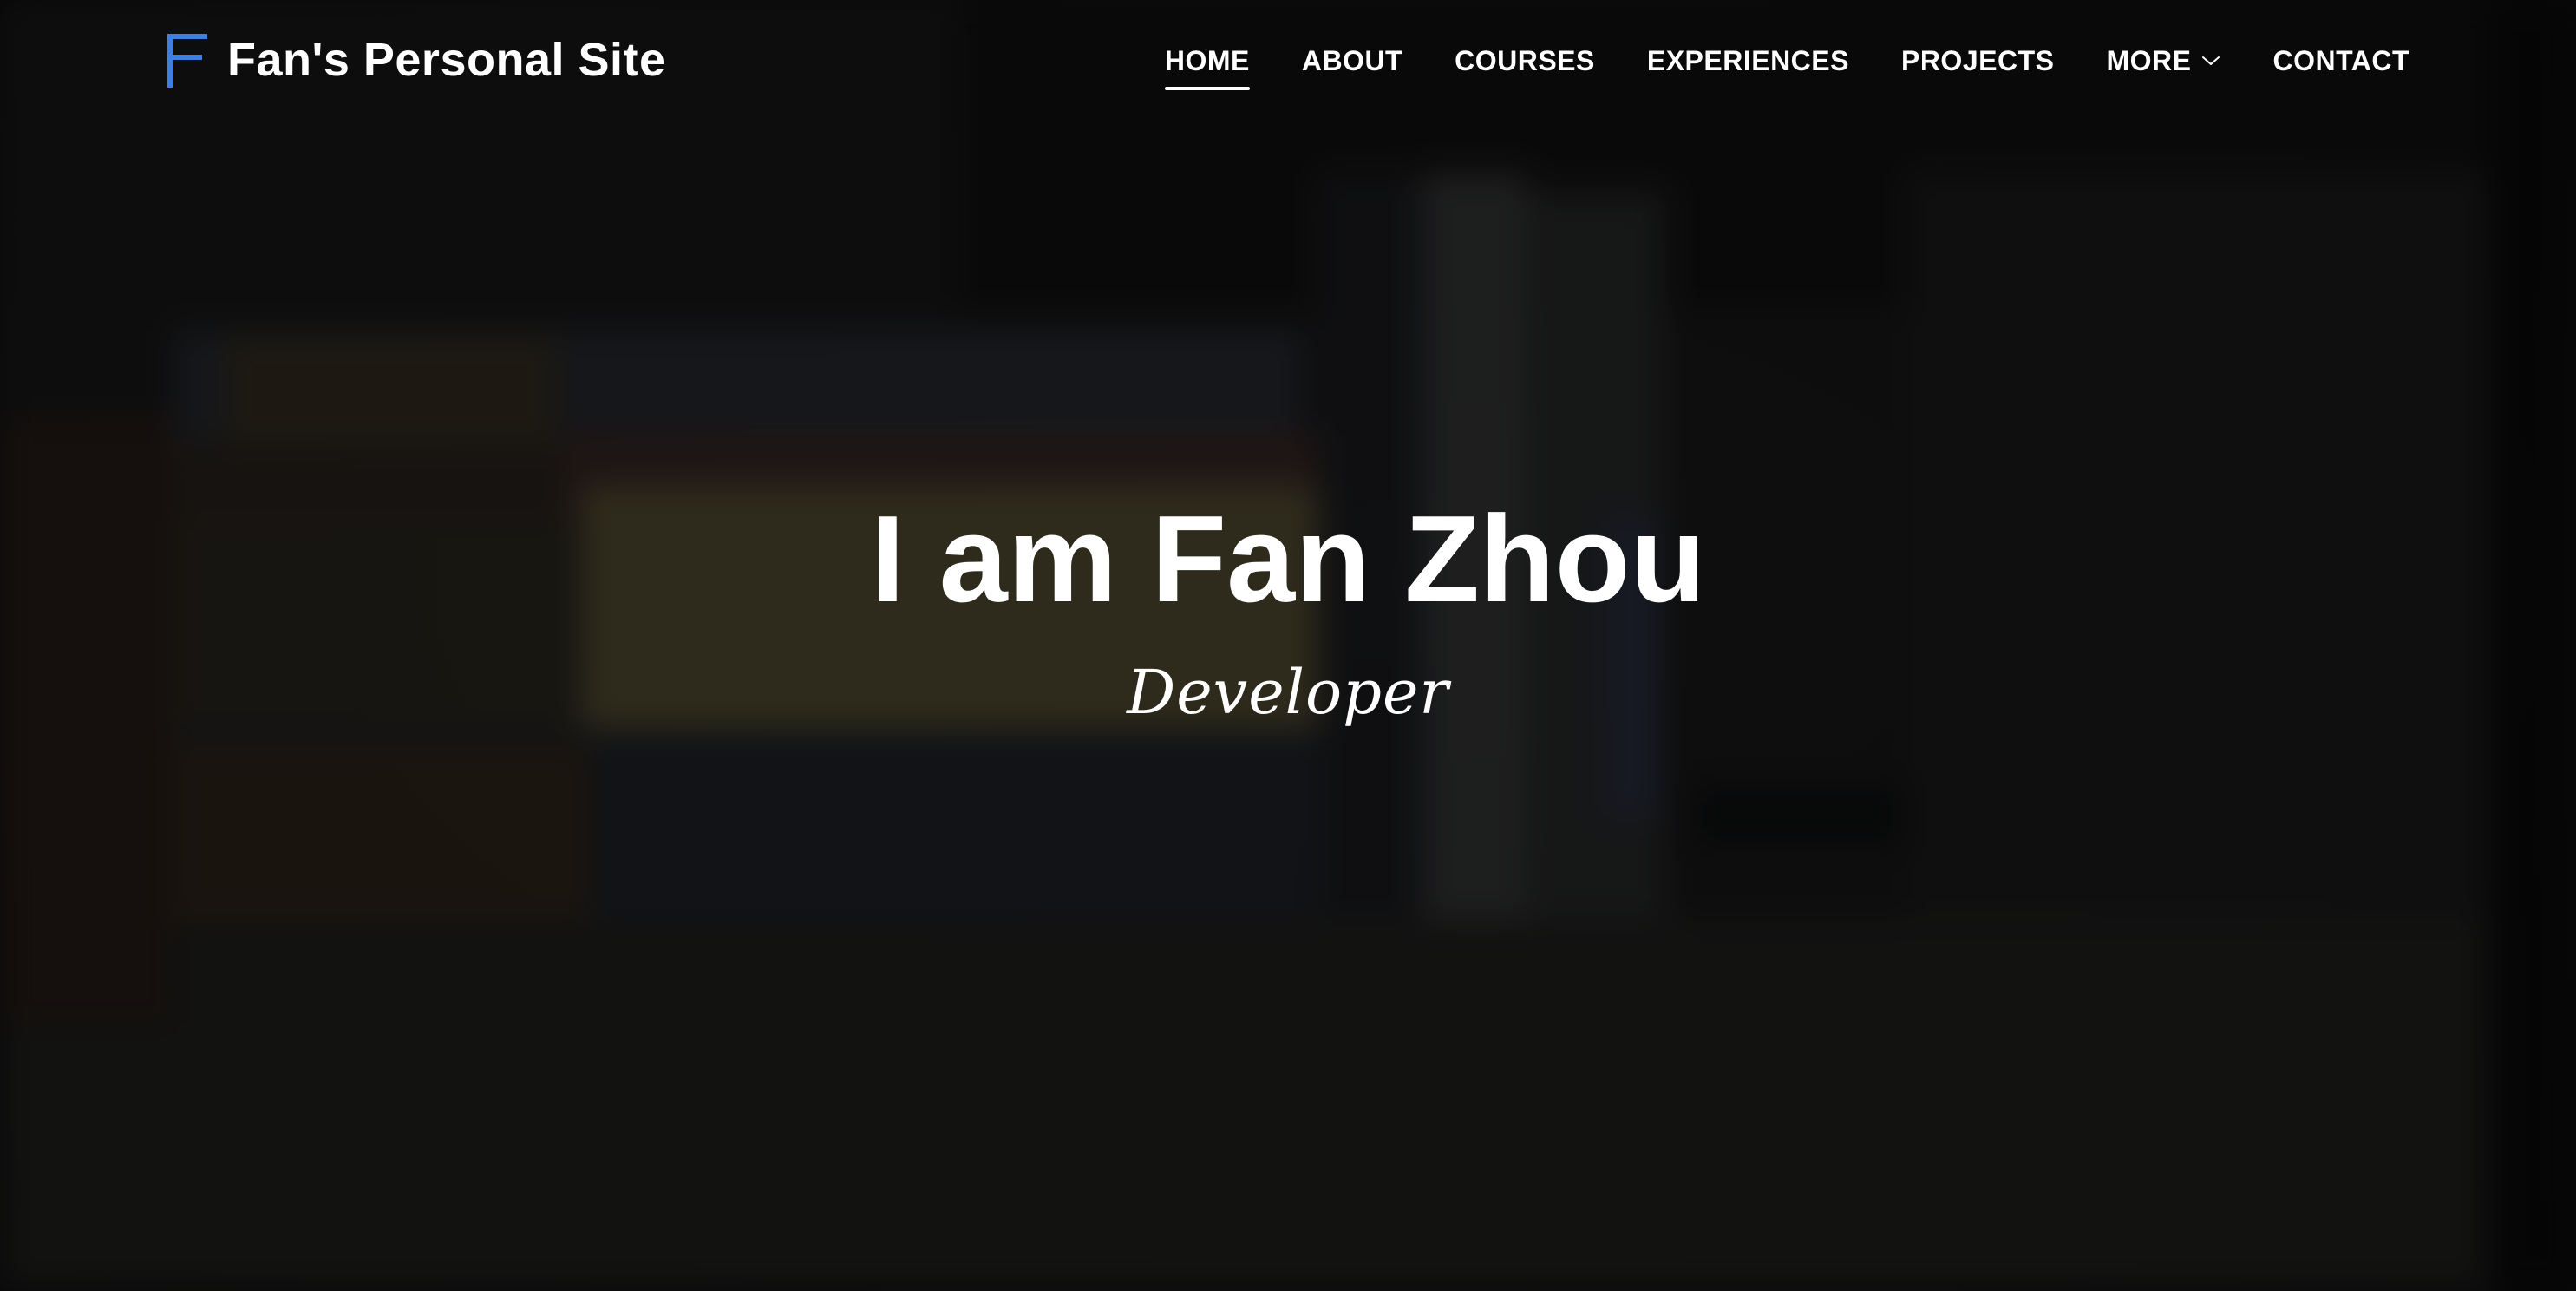 This screenshot has height=1291, width=2576. What do you see at coordinates (446, 59) in the screenshot?
I see `site-title: Fan's Personal Site` at bounding box center [446, 59].